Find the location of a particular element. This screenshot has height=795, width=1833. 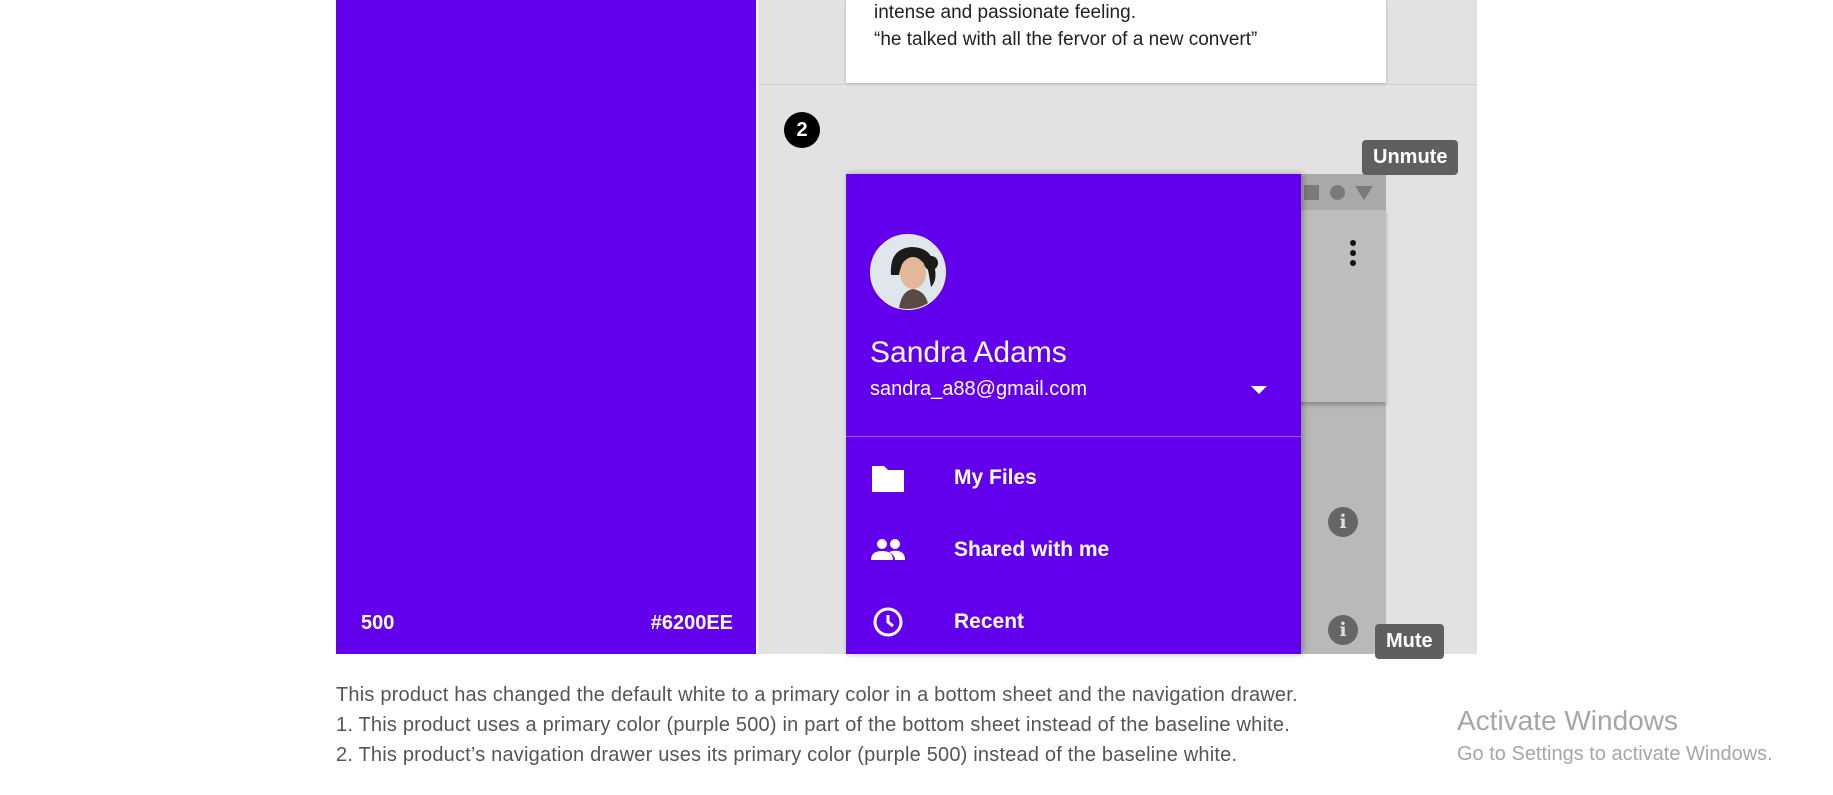

nav-item-my-files: My Files is located at coordinates (1073, 478).